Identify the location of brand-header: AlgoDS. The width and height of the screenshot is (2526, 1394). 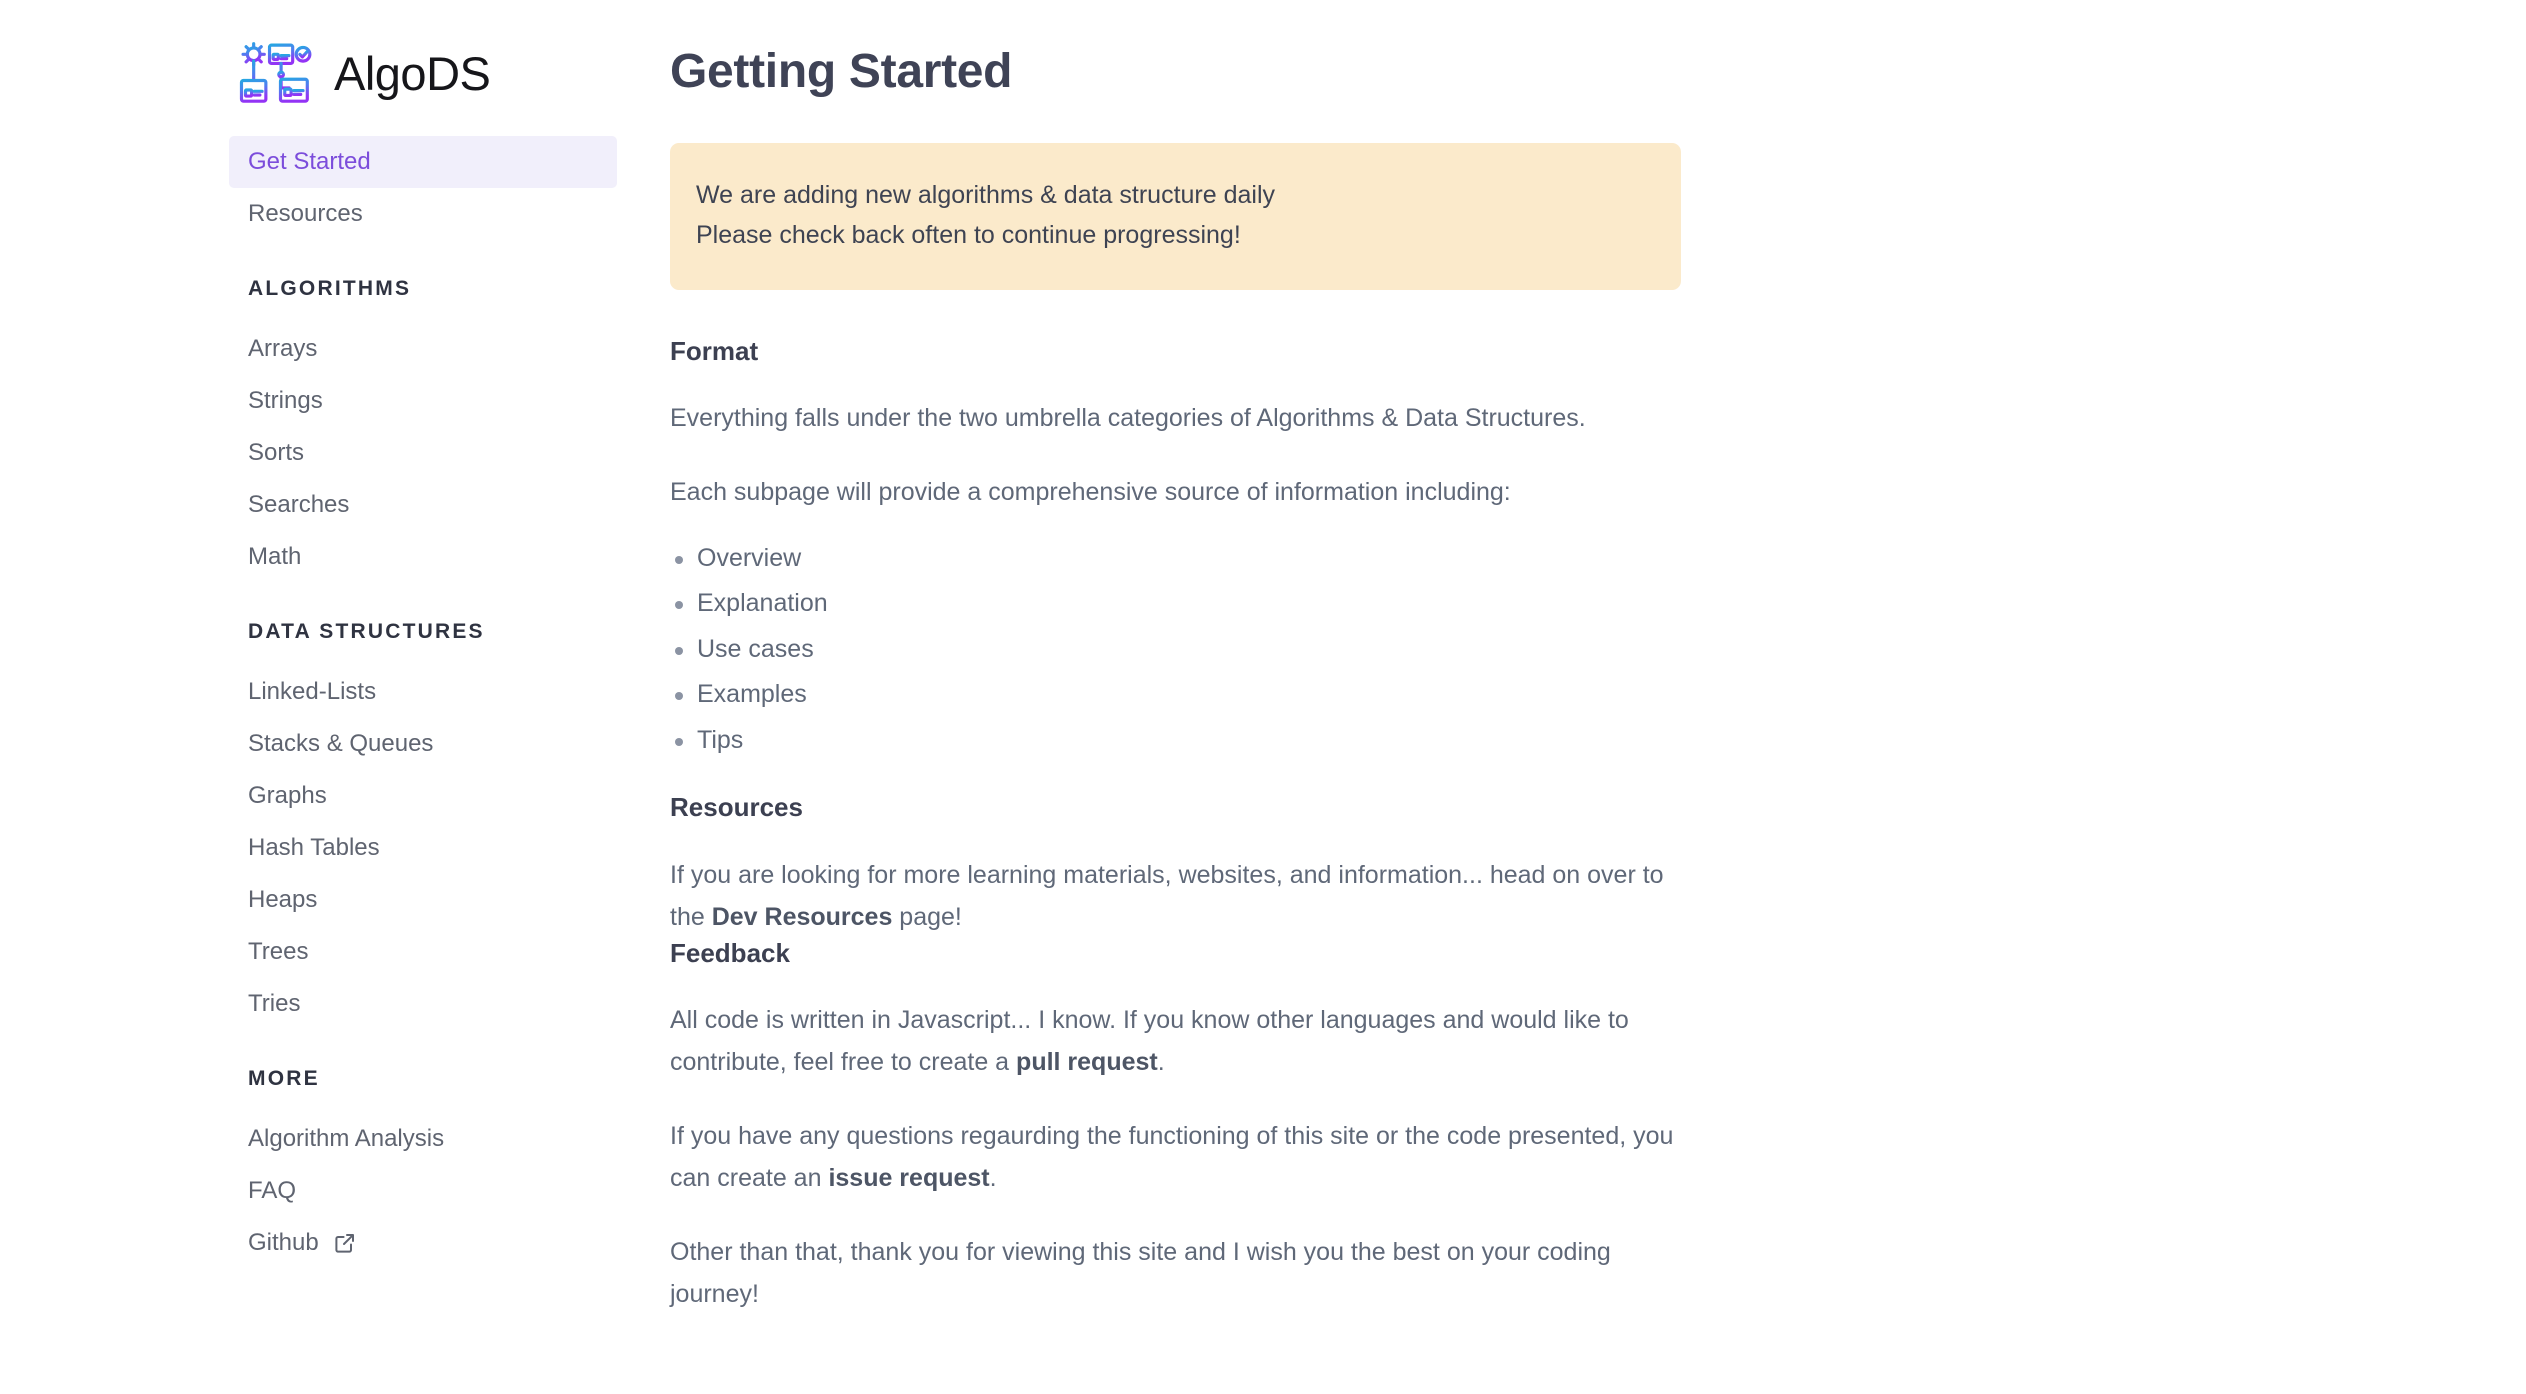
(320, 55).